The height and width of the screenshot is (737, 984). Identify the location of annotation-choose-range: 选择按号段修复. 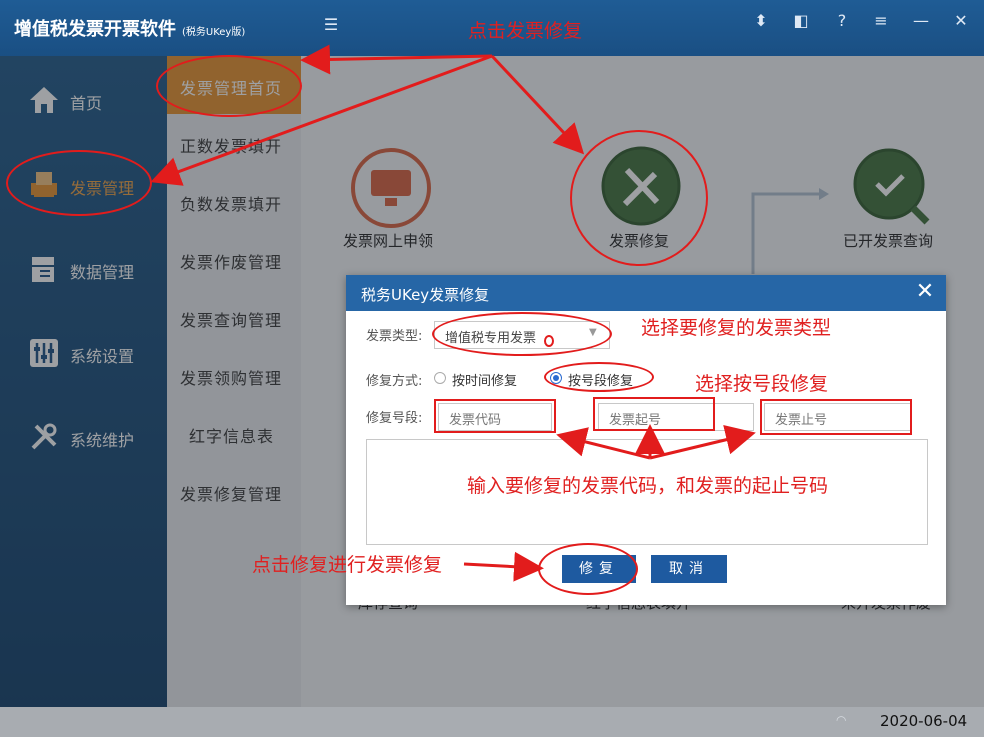
(762, 384).